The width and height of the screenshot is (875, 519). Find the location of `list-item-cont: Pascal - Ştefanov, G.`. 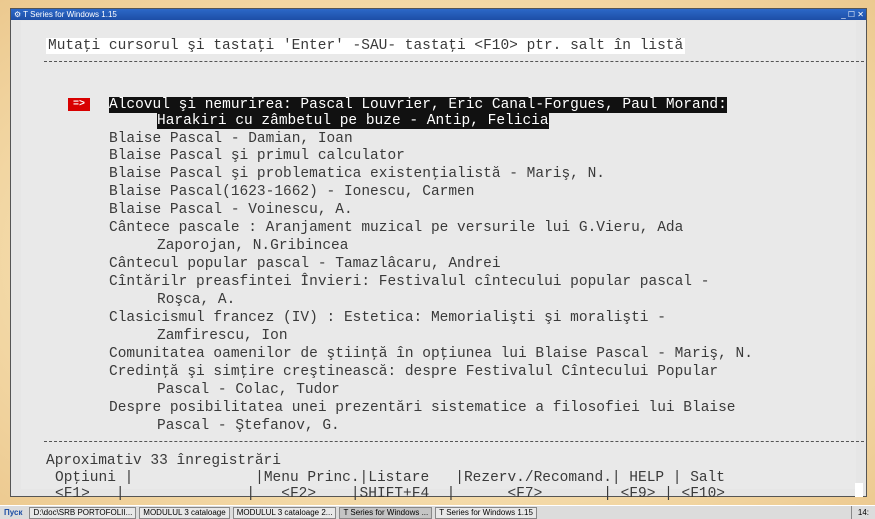

list-item-cont: Pascal - Ştefanov, G. is located at coordinates (248, 426).